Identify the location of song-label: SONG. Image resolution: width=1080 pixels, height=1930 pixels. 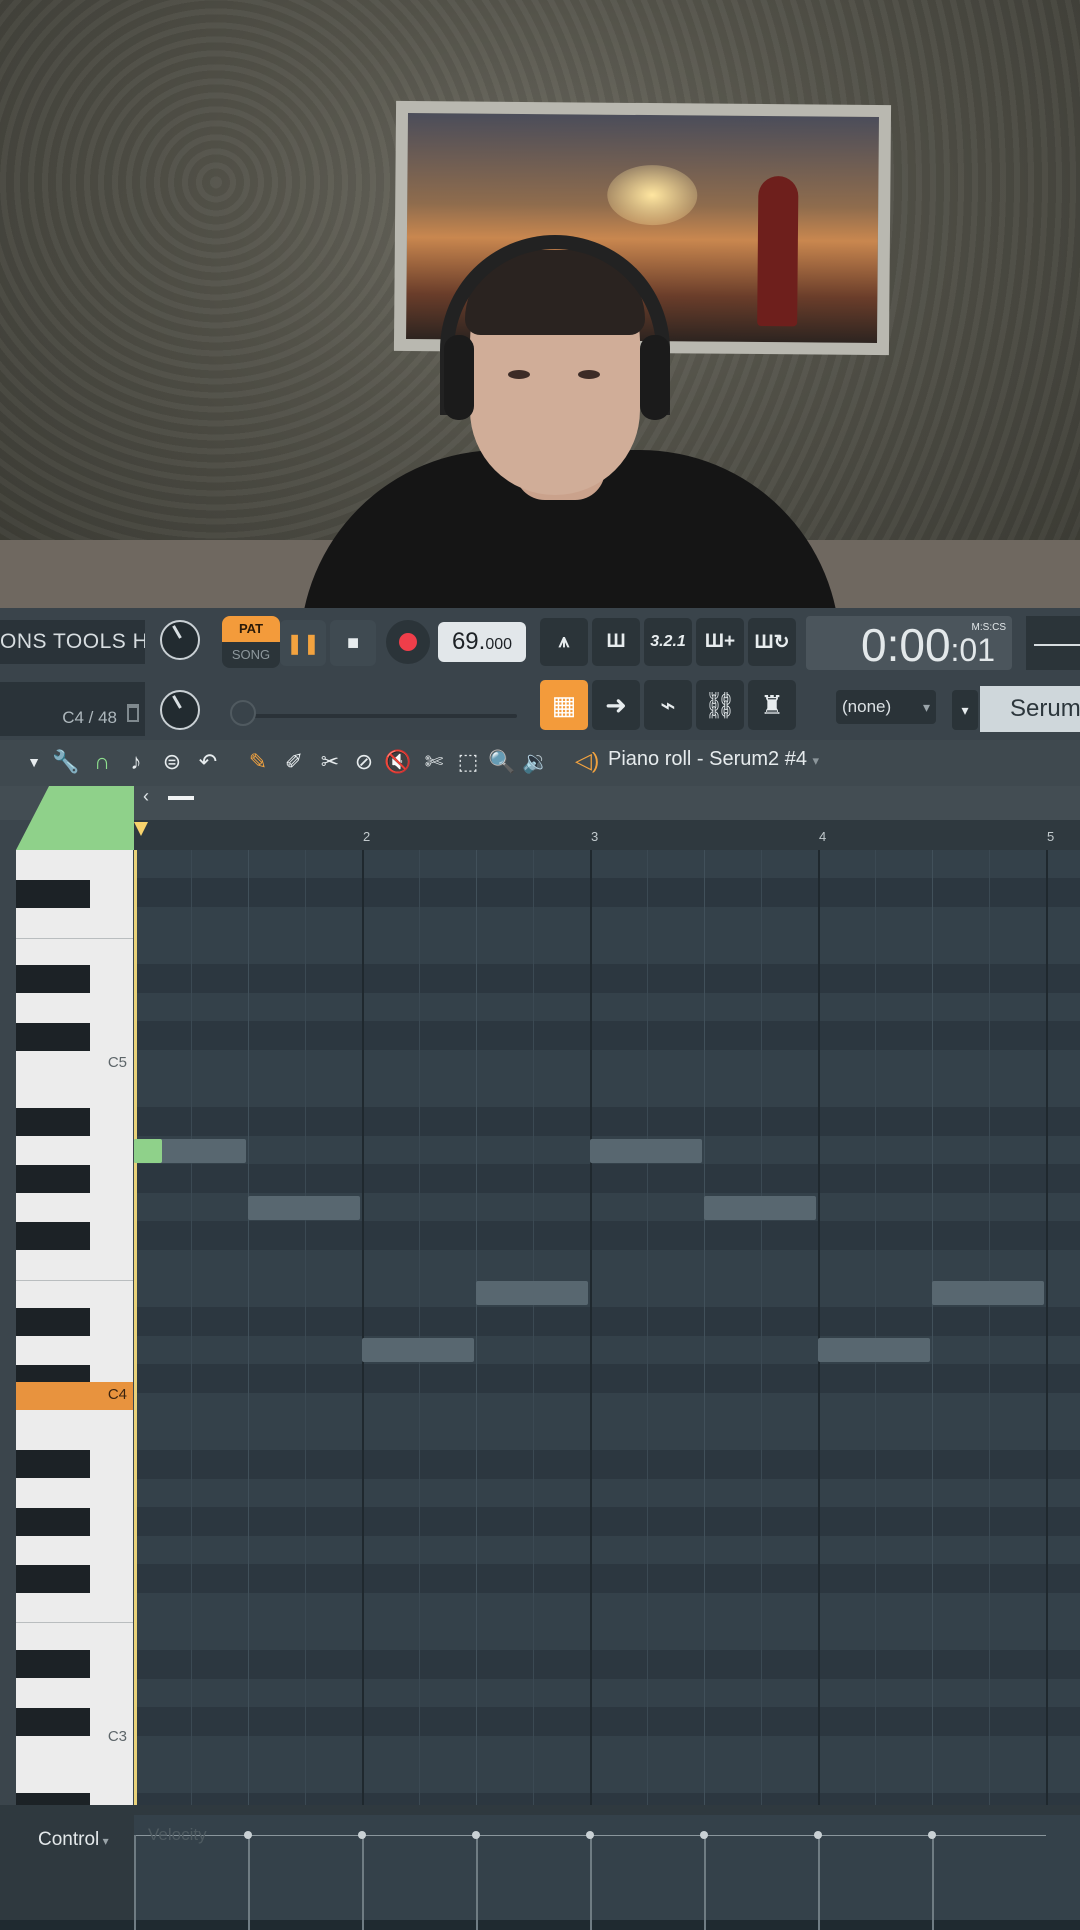
(251, 655).